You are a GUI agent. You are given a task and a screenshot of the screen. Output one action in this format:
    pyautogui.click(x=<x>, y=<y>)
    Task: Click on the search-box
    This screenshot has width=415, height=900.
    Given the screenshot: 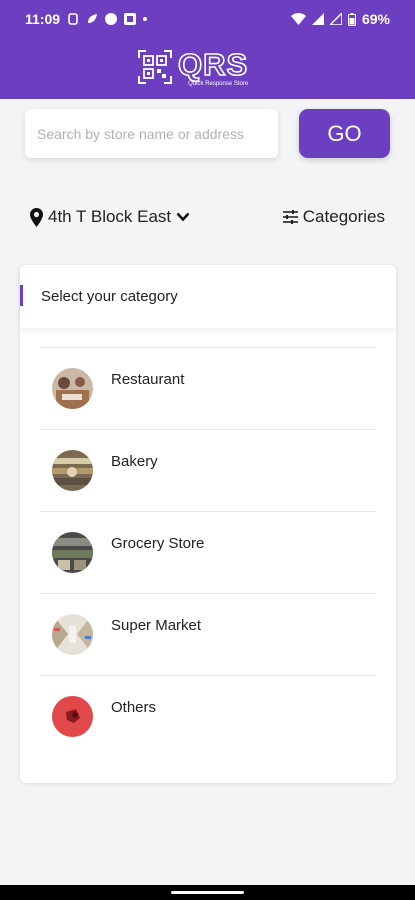 What is the action you would take?
    pyautogui.click(x=151, y=133)
    